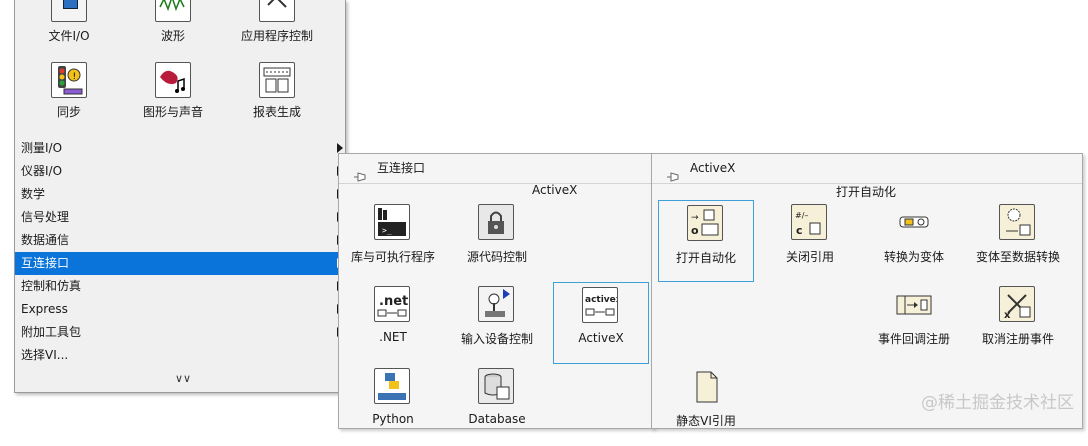 The width and height of the screenshot is (1088, 446). What do you see at coordinates (393, 387) in the screenshot?
I see `python-icon` at bounding box center [393, 387].